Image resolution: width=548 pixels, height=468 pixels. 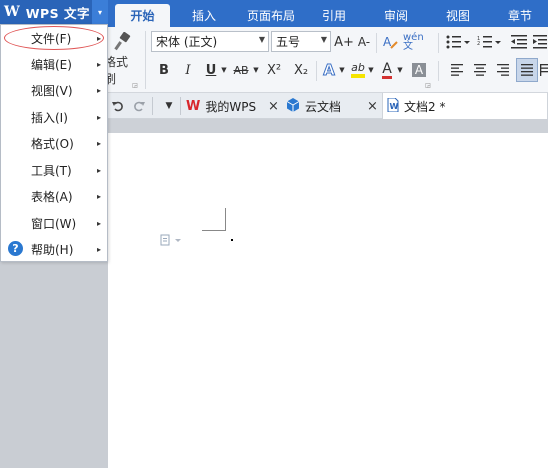 I want to click on menu-item-label: 窗口(W), so click(x=54, y=223).